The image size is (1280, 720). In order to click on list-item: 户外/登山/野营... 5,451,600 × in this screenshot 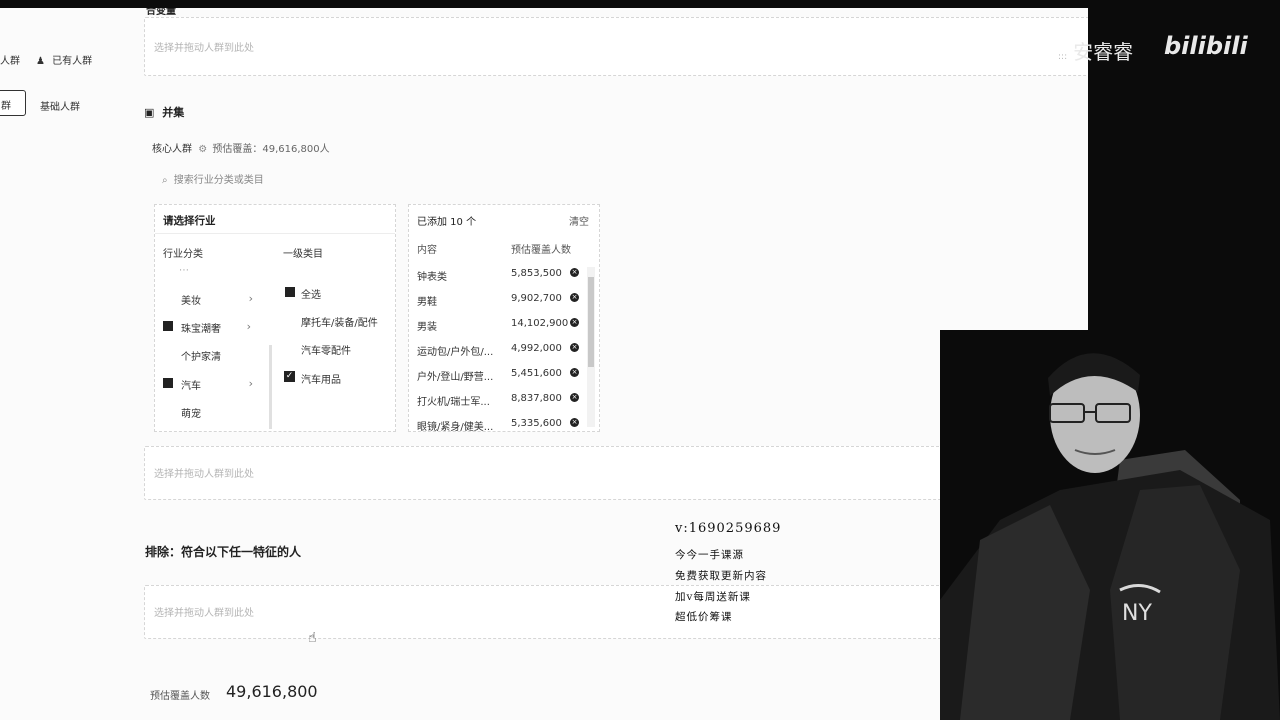, I will do `click(498, 375)`.